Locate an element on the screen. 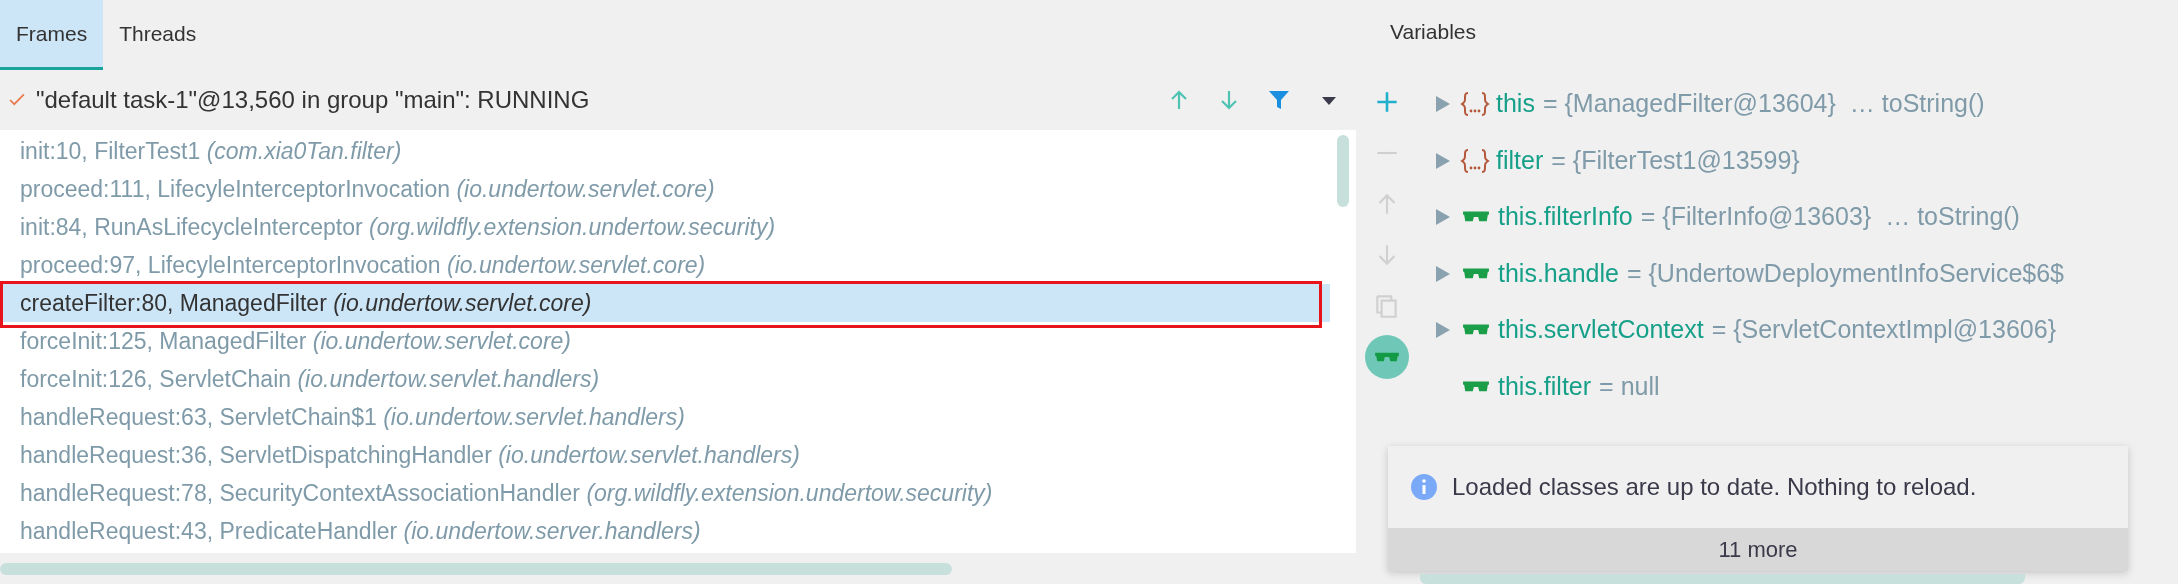 This screenshot has height=584, width=2178. variable-name: filter is located at coordinates (1520, 160).